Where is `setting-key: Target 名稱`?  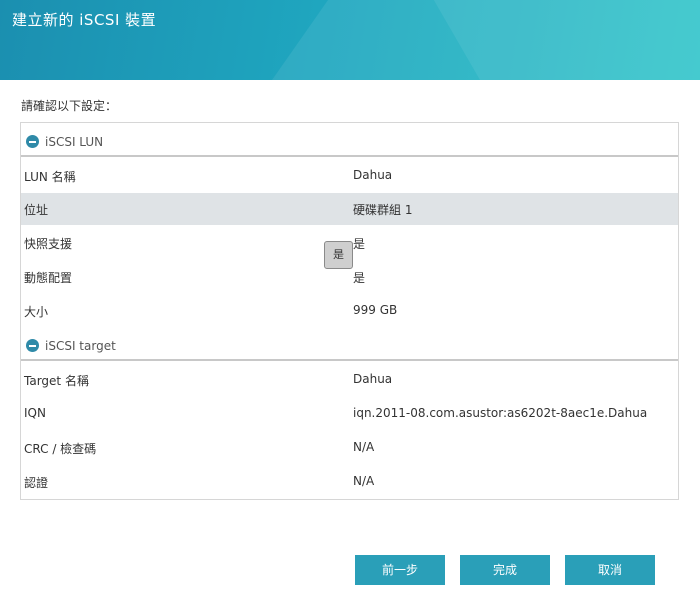
setting-key: Target 名稱 is located at coordinates (56, 381).